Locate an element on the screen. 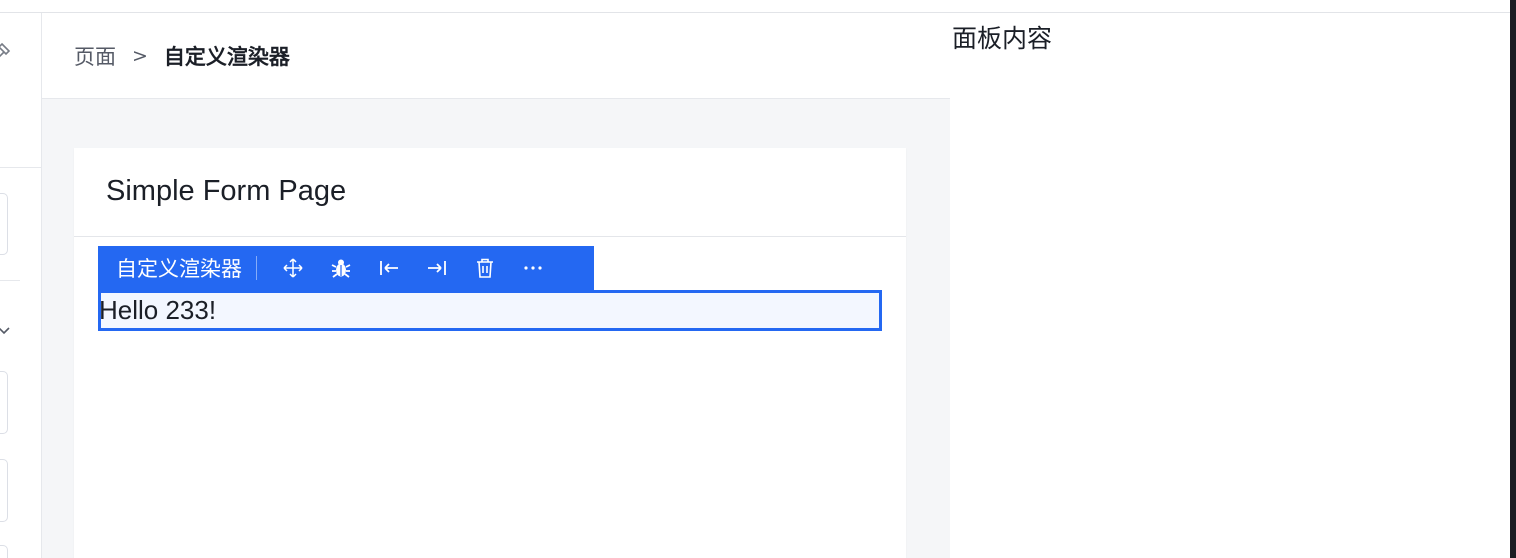 This screenshot has width=1516, height=558. more-icon is located at coordinates (533, 268).